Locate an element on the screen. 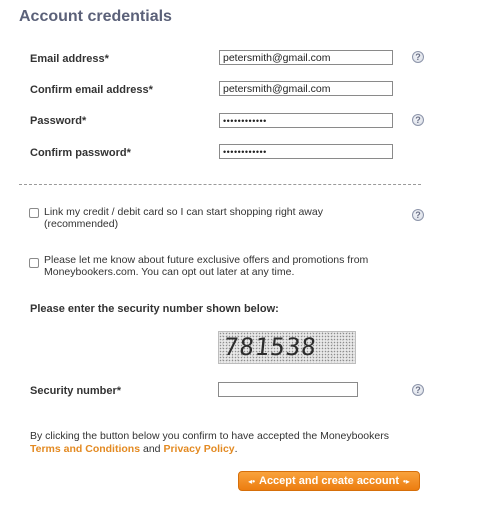 The image size is (481, 511). security-help-icon: ? is located at coordinates (418, 390).